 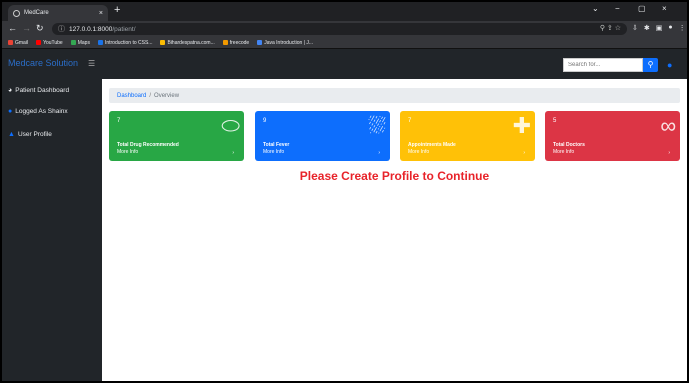 What do you see at coordinates (176, 136) in the screenshot?
I see `card-drug-recommended: 7 ⬭ Total Drug Recommended More Info ›` at bounding box center [176, 136].